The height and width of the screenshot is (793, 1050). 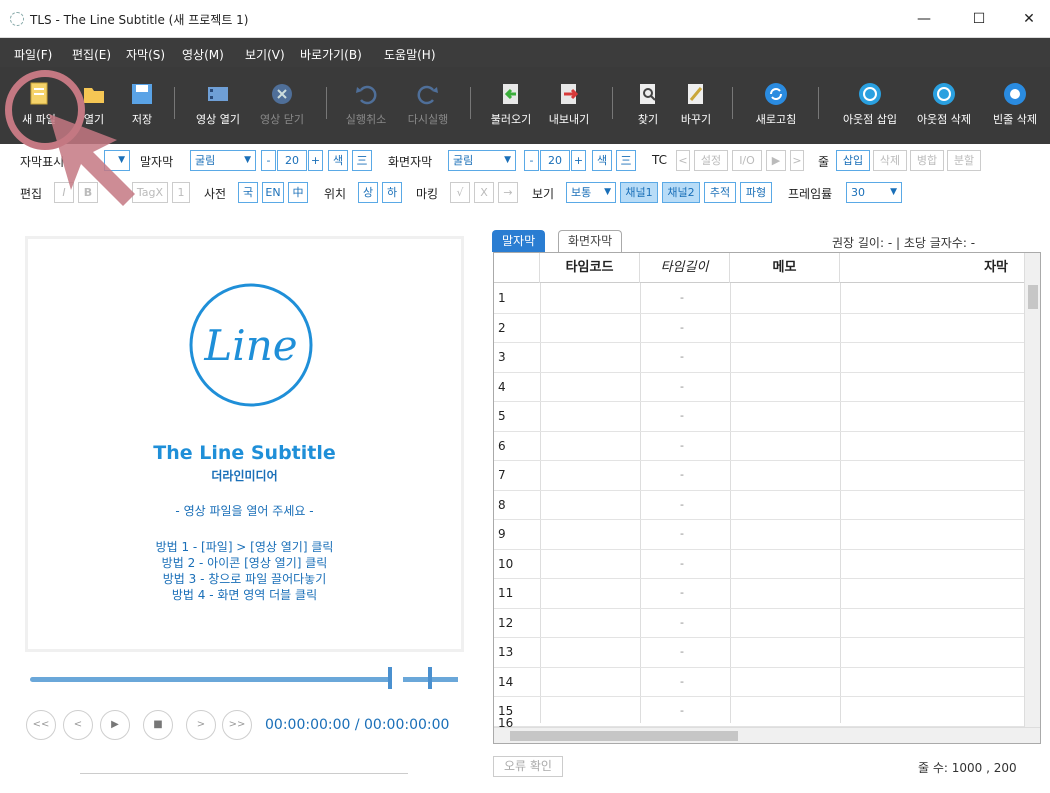 What do you see at coordinates (720, 192) in the screenshot?
I see `track-toggle: 추적` at bounding box center [720, 192].